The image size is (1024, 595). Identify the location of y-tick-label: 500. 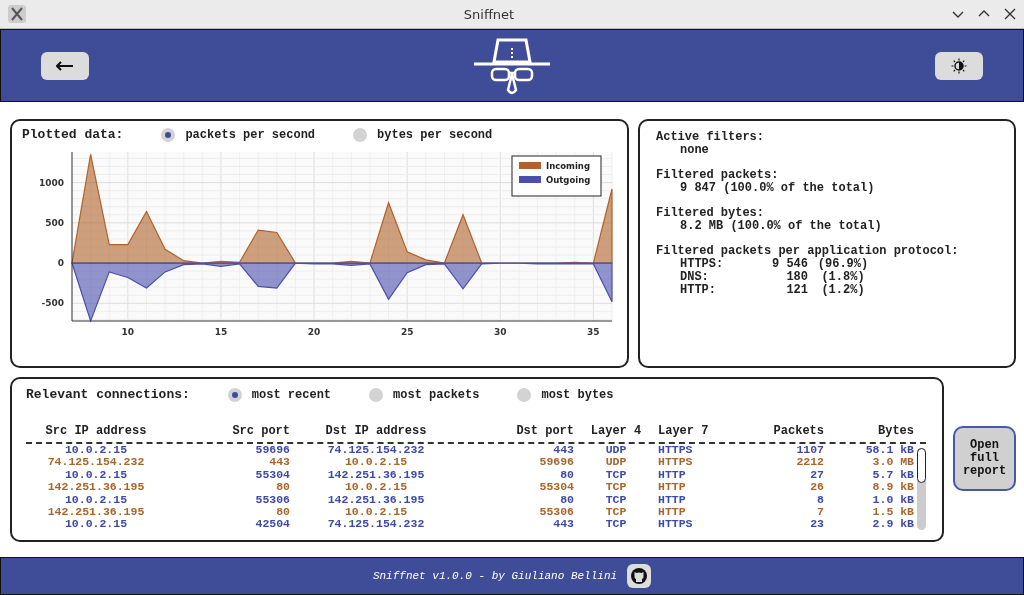
(54, 222).